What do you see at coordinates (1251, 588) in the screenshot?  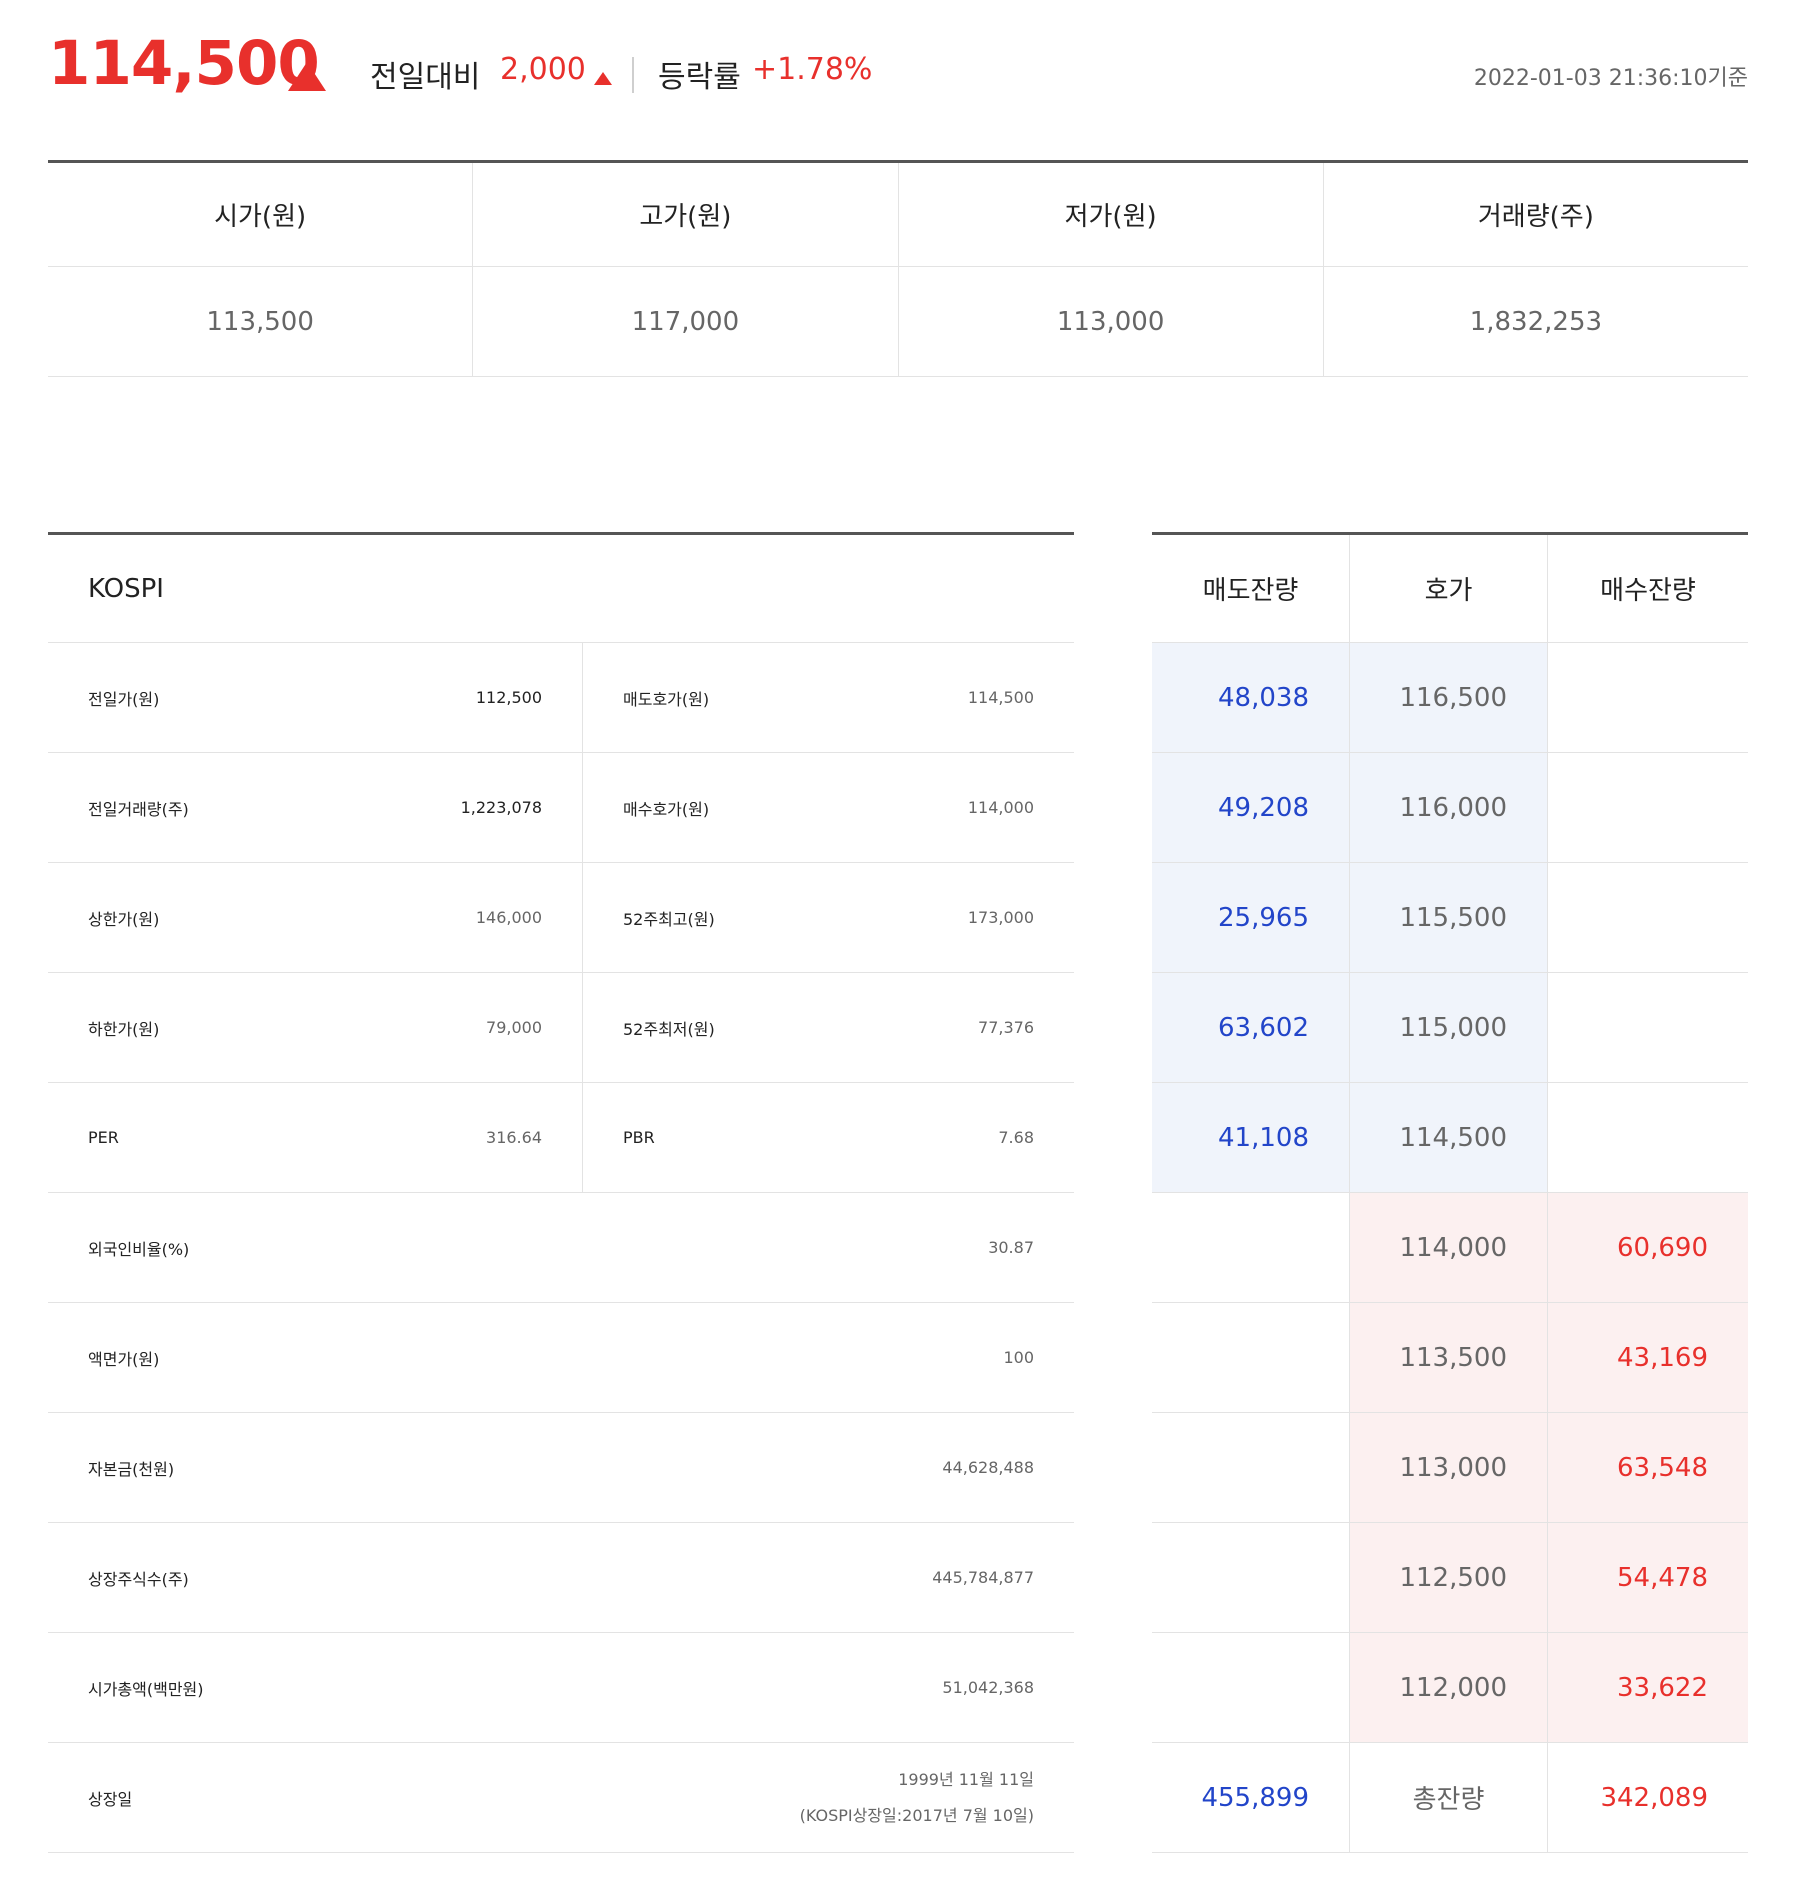 I see `header-sell-qty: 매도잔량` at bounding box center [1251, 588].